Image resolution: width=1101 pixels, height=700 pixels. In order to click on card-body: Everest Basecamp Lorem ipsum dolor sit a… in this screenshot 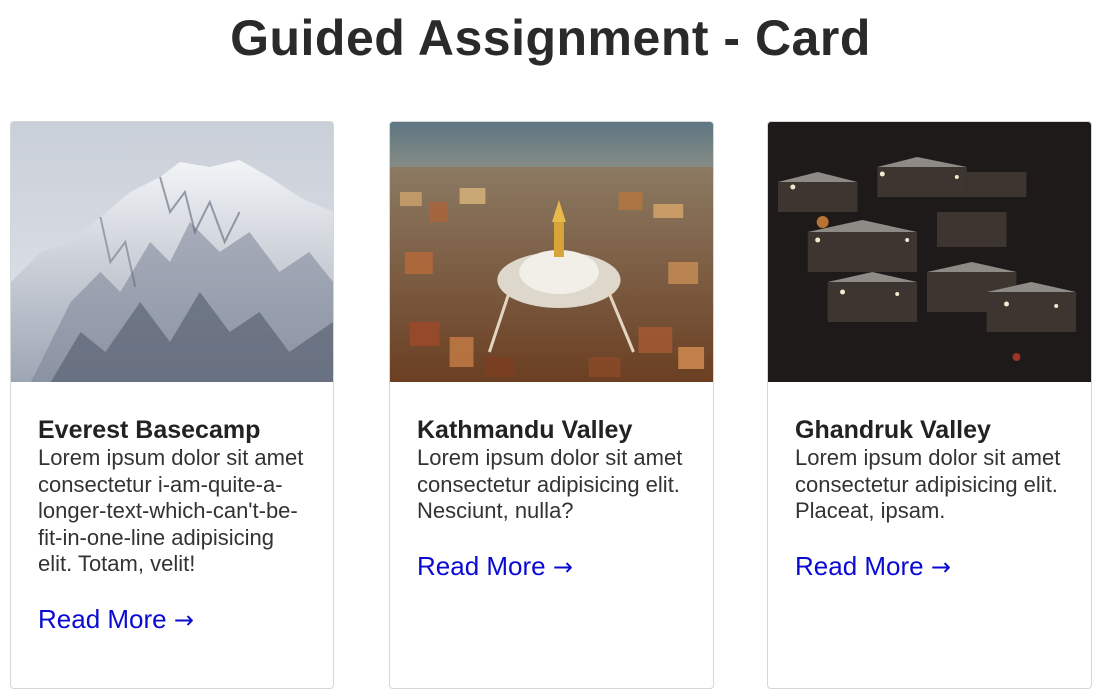, I will do `click(172, 508)`.